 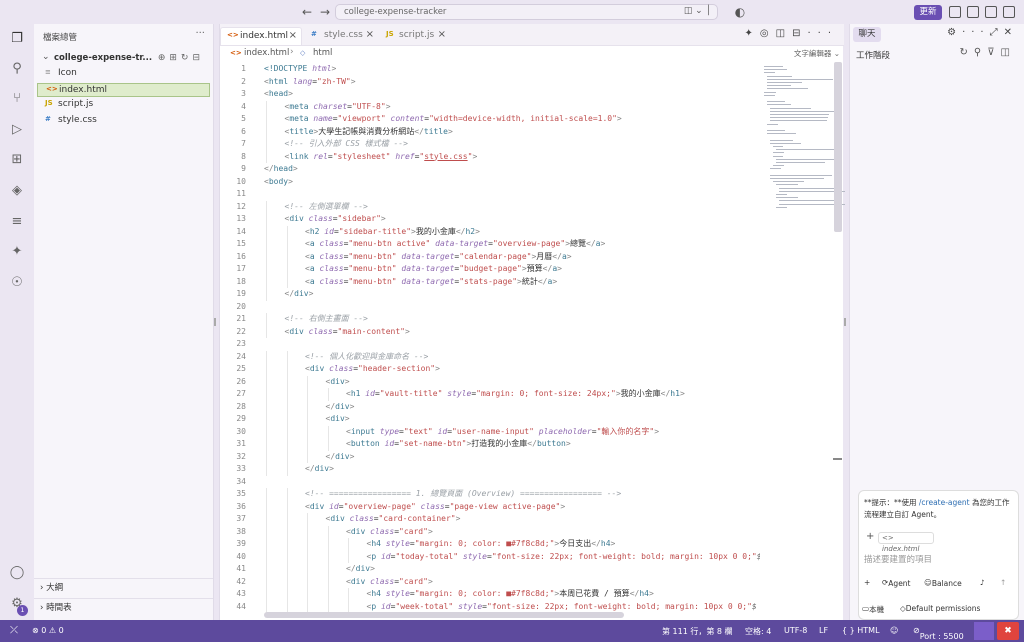 I want to click on accounts-icon: ◐, so click(x=740, y=12).